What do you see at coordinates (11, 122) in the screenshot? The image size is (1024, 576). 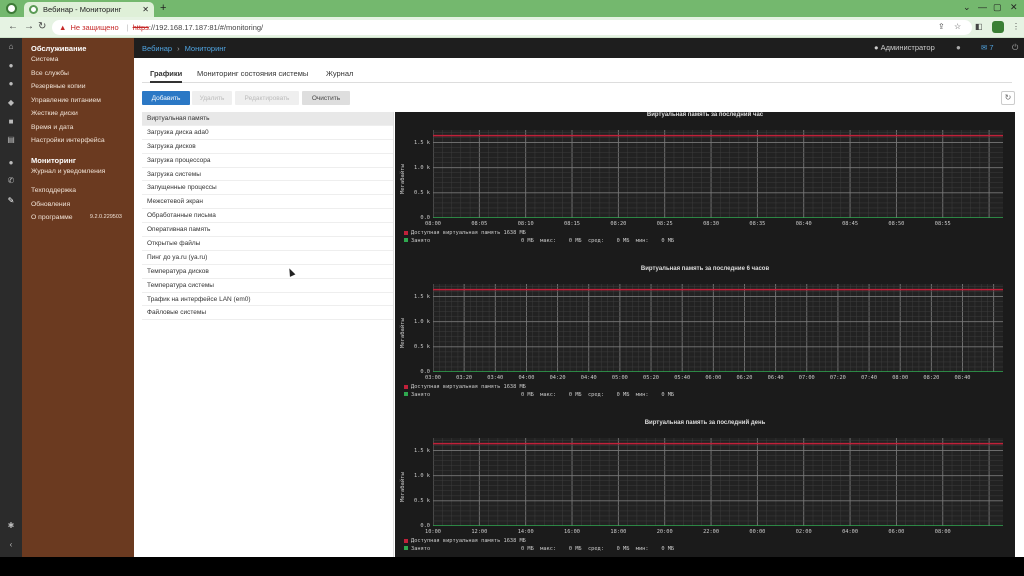 I see `folder-icon: ■` at bounding box center [11, 122].